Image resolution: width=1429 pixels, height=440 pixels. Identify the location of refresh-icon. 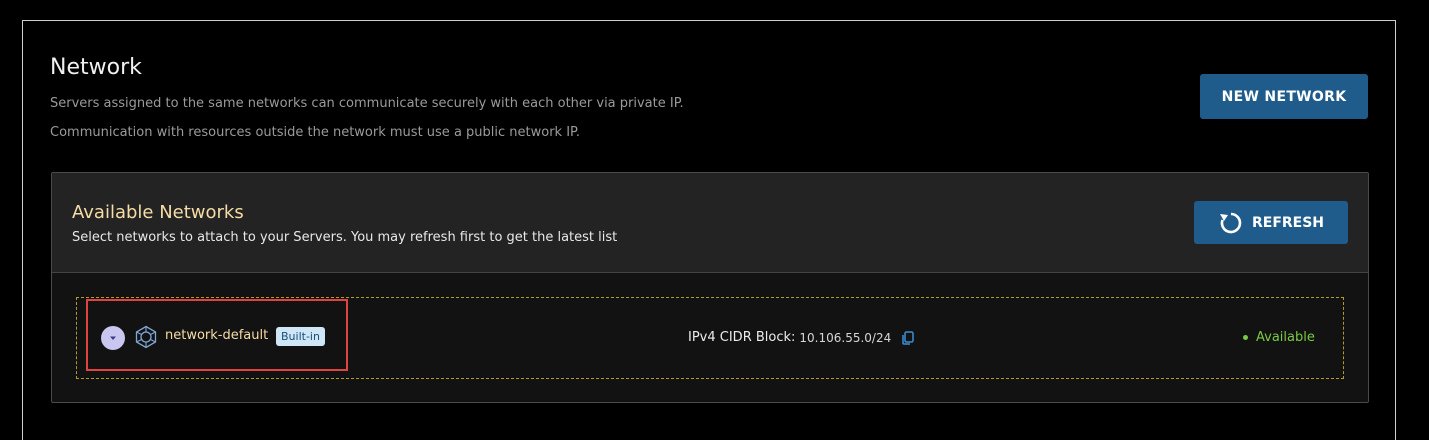
(1230, 222).